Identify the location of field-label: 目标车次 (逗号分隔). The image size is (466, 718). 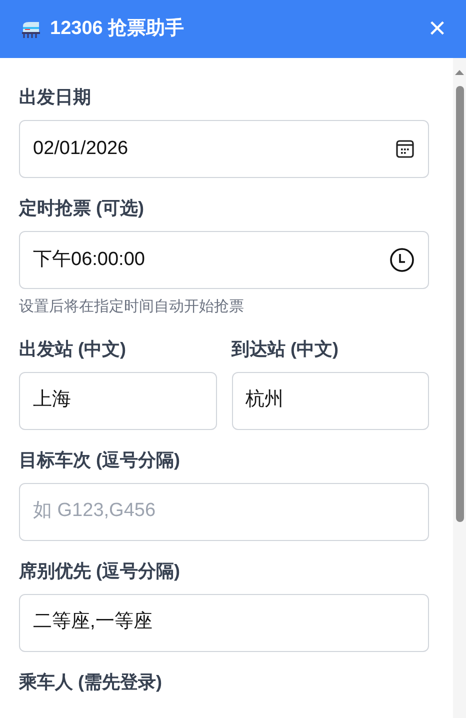
(99, 460).